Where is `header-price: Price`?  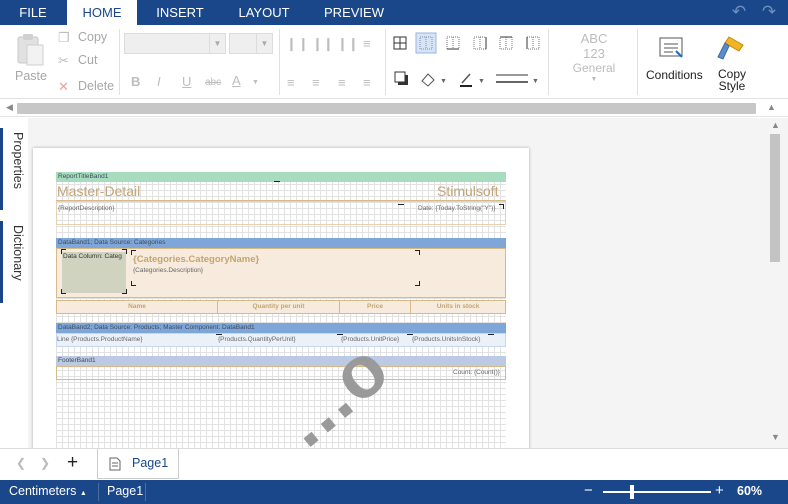
header-price: Price is located at coordinates (375, 307).